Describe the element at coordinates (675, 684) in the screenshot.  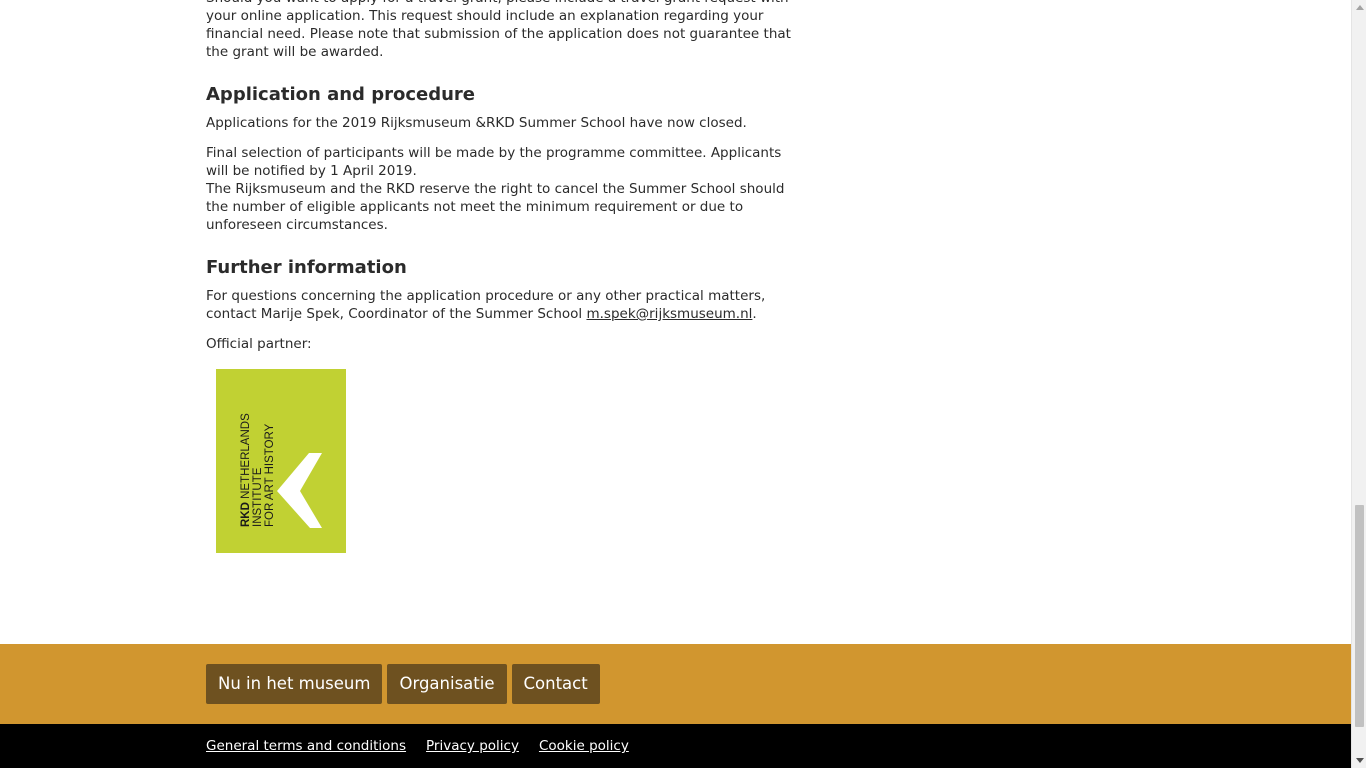
I see `footer-navigation-bar: Nu in het museum Organisatie Contact` at that location.